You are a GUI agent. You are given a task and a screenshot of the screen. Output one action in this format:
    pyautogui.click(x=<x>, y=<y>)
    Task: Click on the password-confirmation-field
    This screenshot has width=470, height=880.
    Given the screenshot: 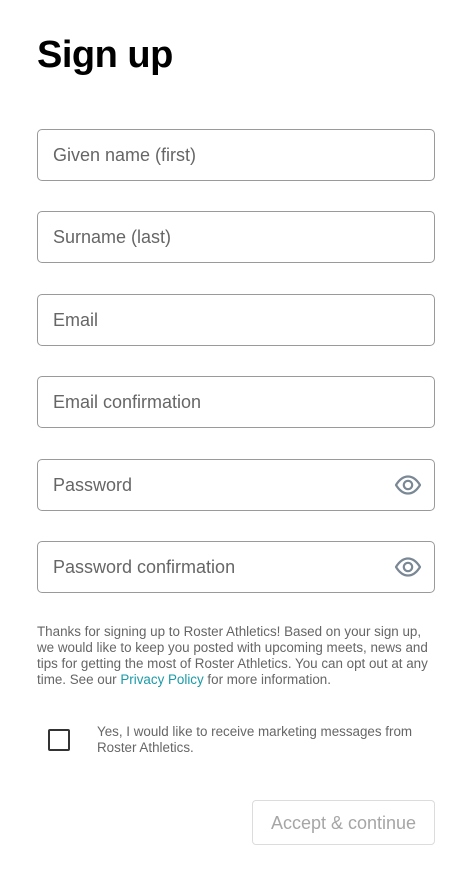 What is the action you would take?
    pyautogui.click(x=236, y=567)
    